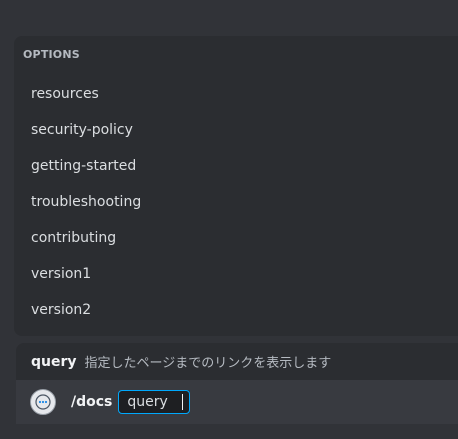  What do you see at coordinates (236, 166) in the screenshot?
I see `option-getting-started: getting-started` at bounding box center [236, 166].